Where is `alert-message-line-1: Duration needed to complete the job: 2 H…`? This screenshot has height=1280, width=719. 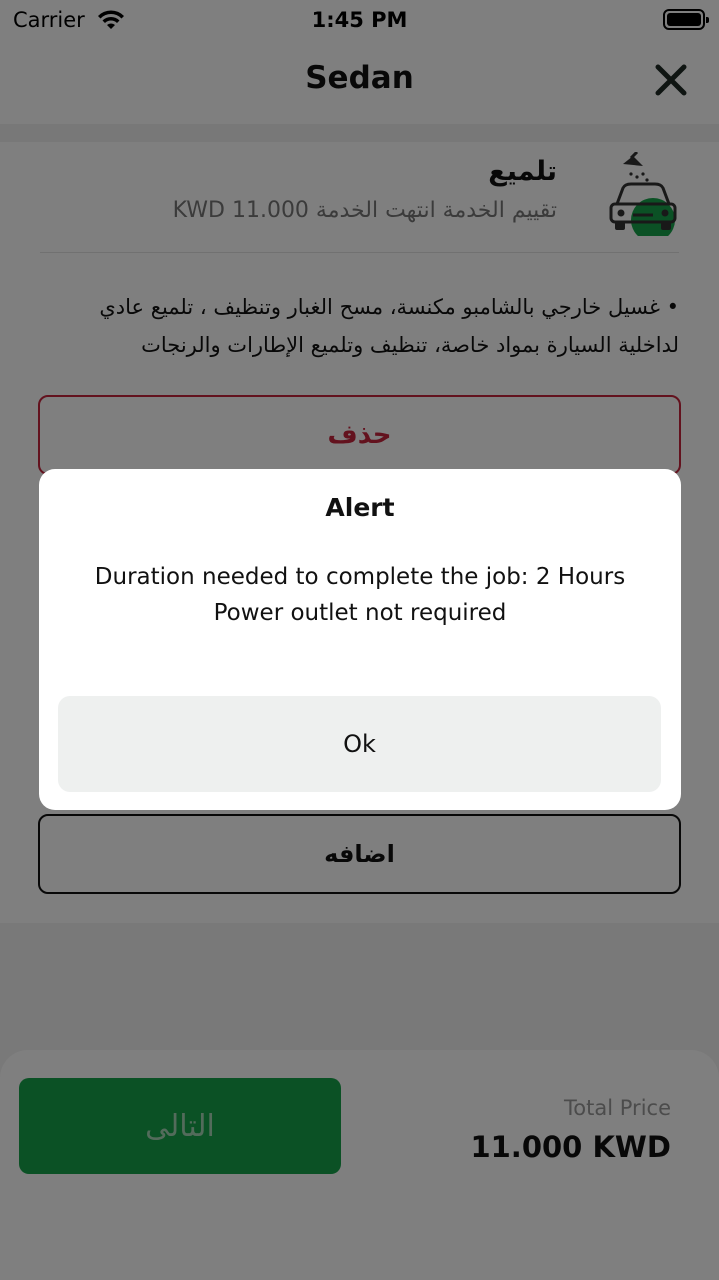
alert-message-line-1: Duration needed to complete the job: 2 H… is located at coordinates (360, 577).